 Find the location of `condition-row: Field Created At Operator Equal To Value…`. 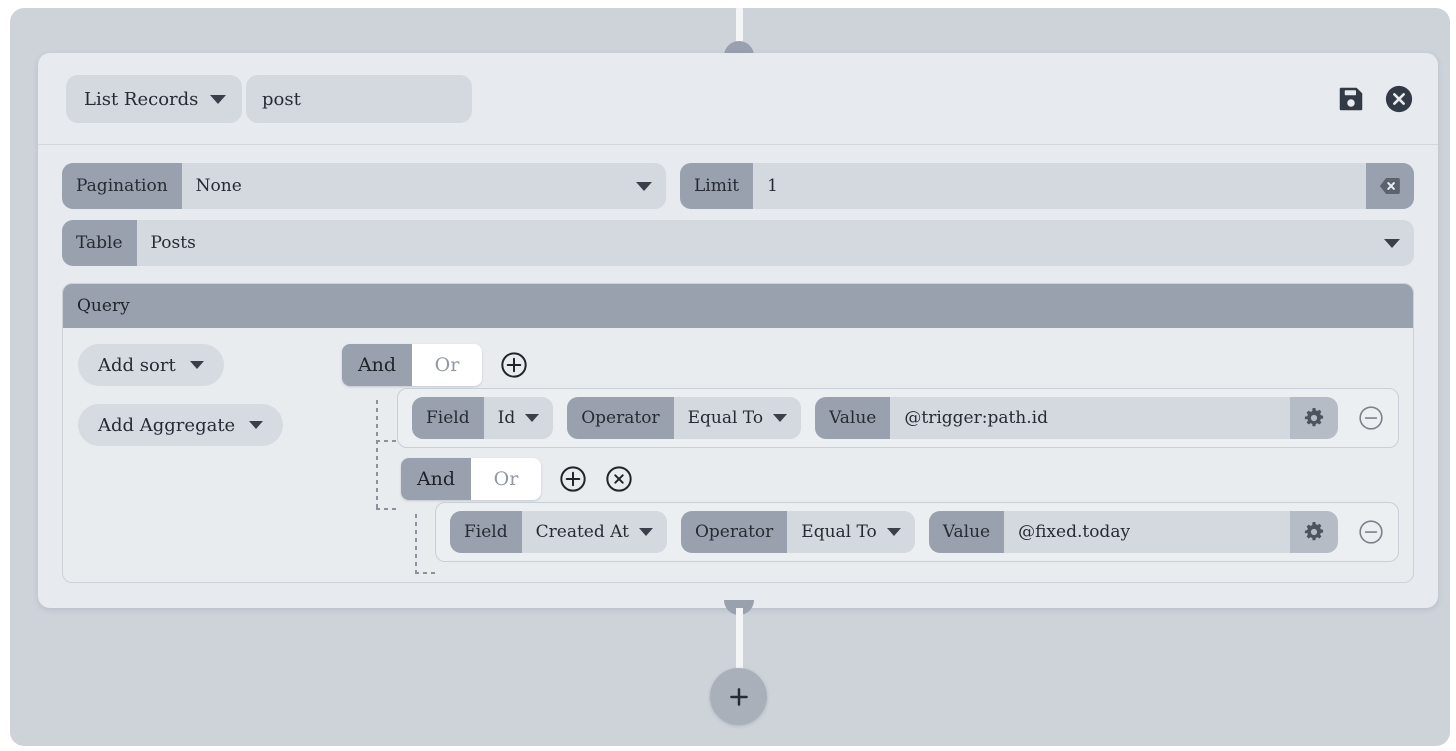

condition-row: Field Created At Operator Equal To Value… is located at coordinates (917, 532).